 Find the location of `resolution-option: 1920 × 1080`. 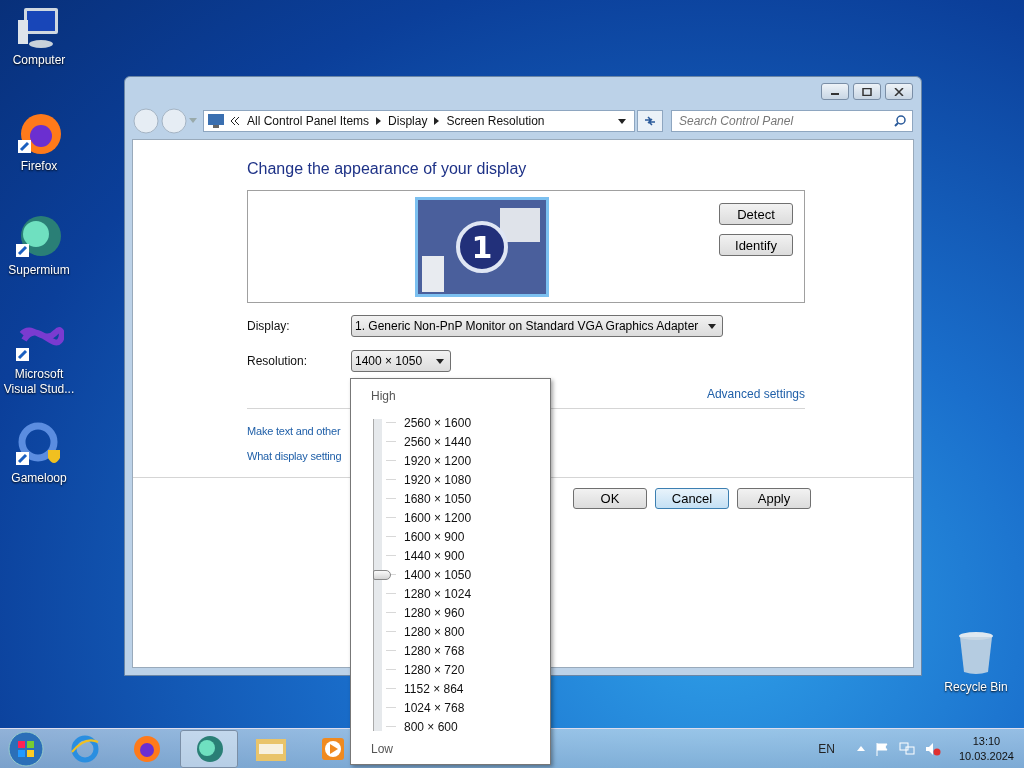

resolution-option: 1920 × 1080 is located at coordinates (438, 479).